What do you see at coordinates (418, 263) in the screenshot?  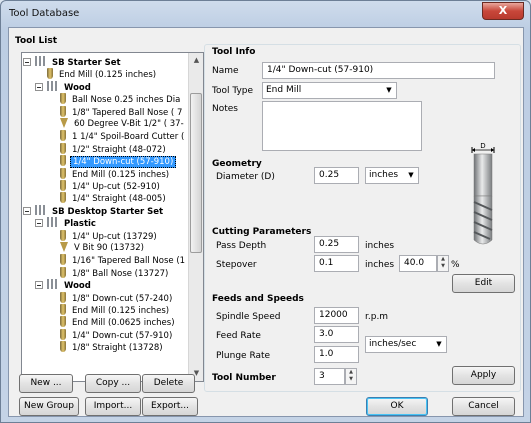 I see `stepover-percent-input: 40.0` at bounding box center [418, 263].